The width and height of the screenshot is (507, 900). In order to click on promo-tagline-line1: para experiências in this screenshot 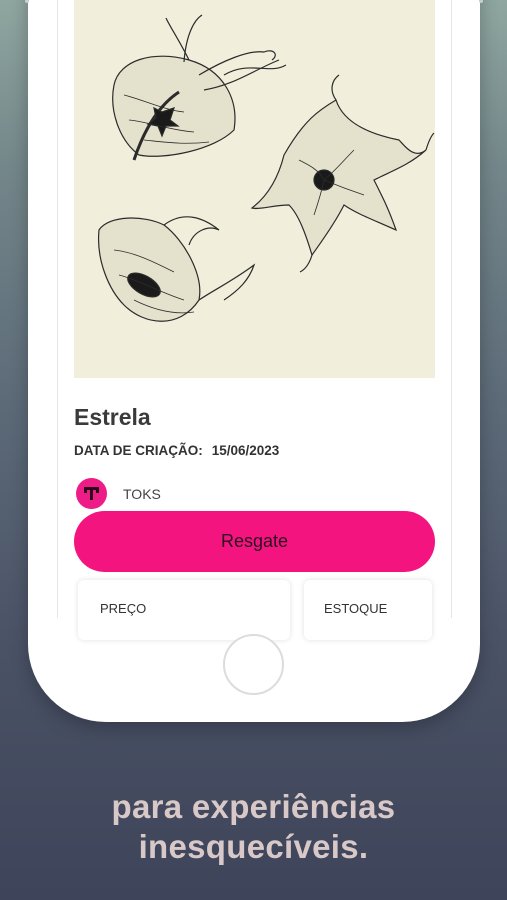, I will do `click(253, 806)`.